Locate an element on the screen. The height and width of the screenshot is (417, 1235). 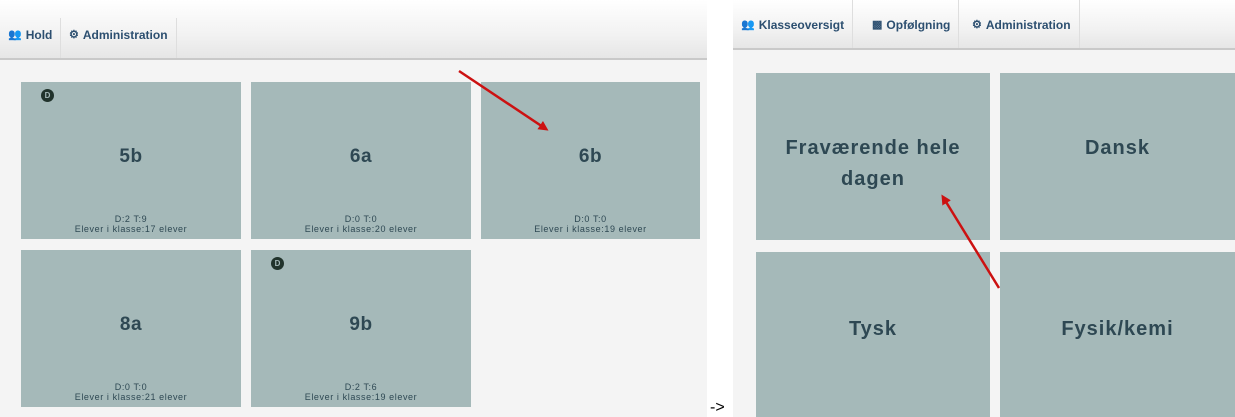
nav-klasseoversigt: 👥 Klasseoversigt is located at coordinates (793, 24).